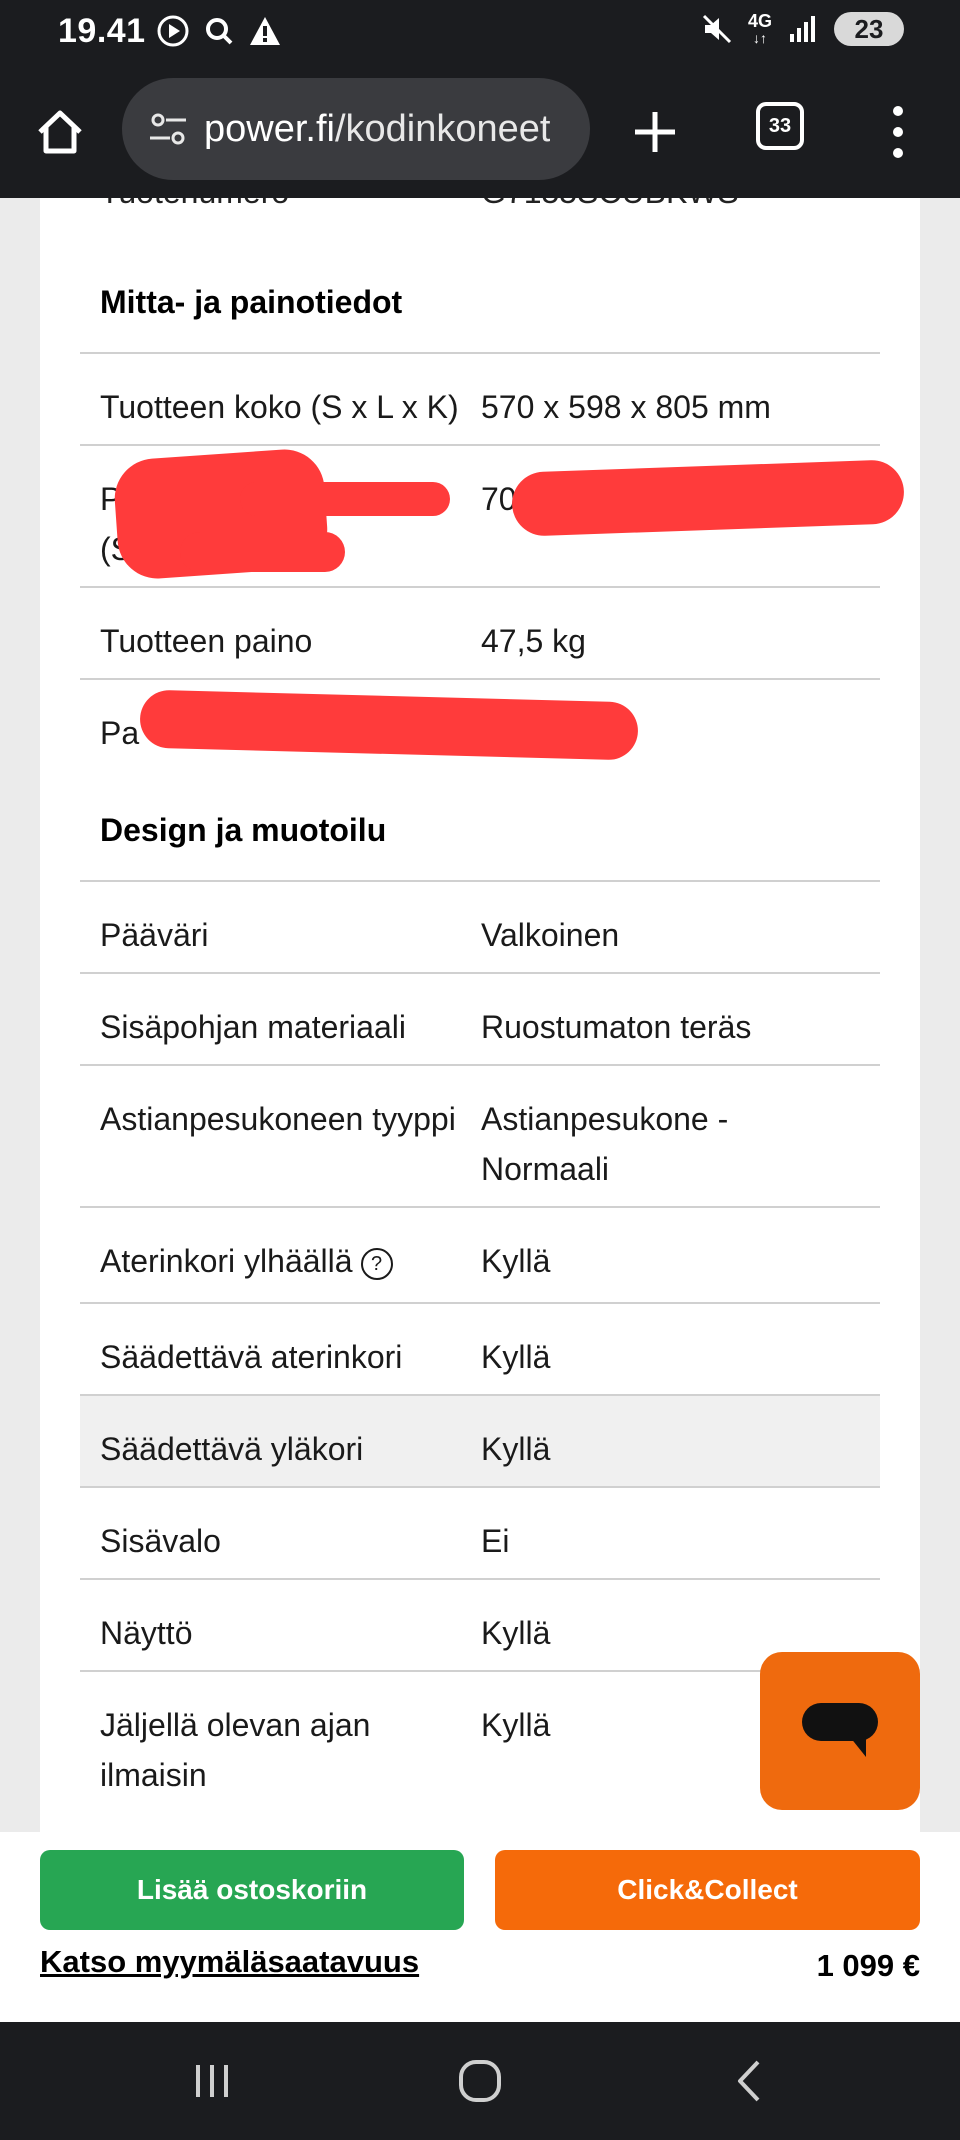 This screenshot has height=2140, width=960. What do you see at coordinates (495, 1541) in the screenshot?
I see `spec-value: Ei` at bounding box center [495, 1541].